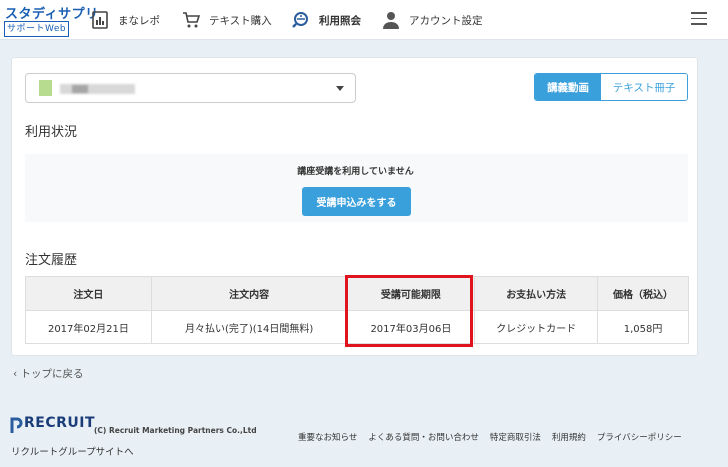 This screenshot has width=728, height=467. I want to click on apply-button: 受講申込みをする, so click(356, 201).